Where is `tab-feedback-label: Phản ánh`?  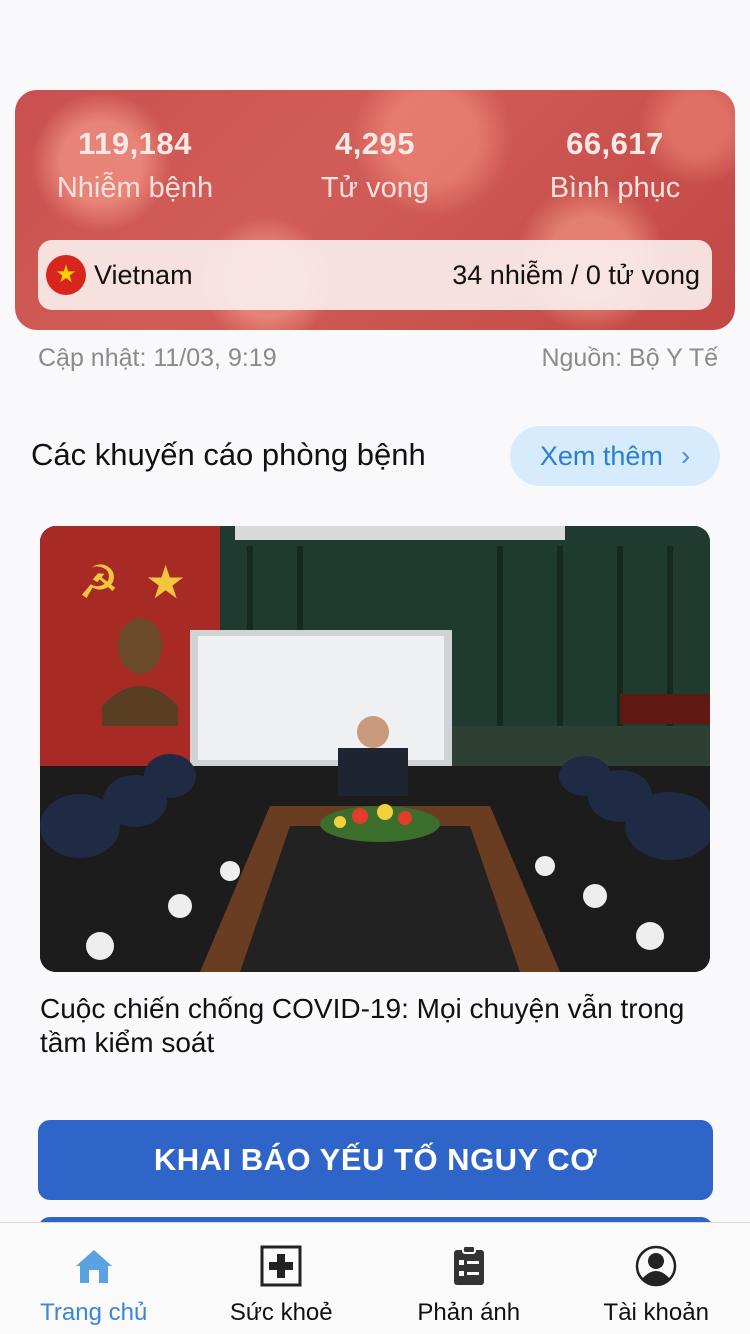 tab-feedback-label: Phản ánh is located at coordinates (469, 1312).